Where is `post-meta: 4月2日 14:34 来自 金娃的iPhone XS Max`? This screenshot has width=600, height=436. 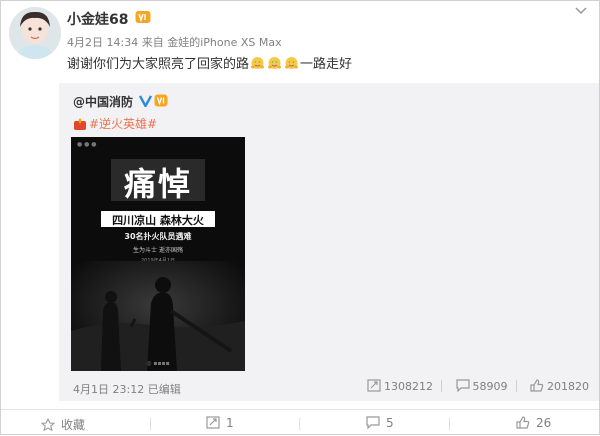
post-meta: 4月2日 14:34 来自 金娃的iPhone XS Max is located at coordinates (174, 42).